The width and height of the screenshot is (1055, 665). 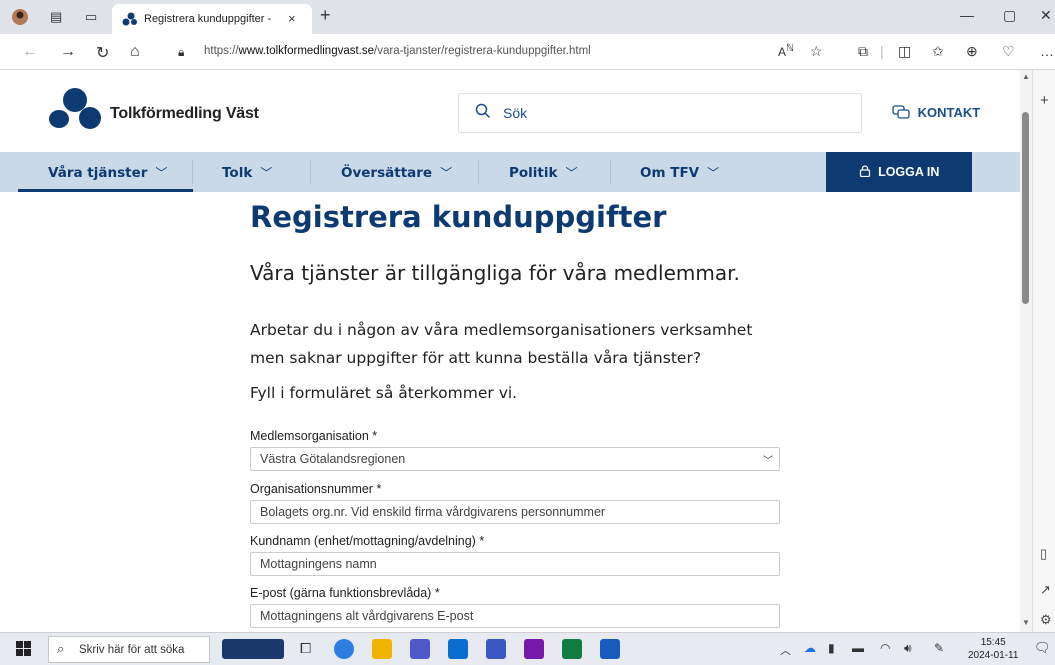 I want to click on active-tab: Registrera kunduppgifter - Tolkfö ×, so click(x=212, y=19).